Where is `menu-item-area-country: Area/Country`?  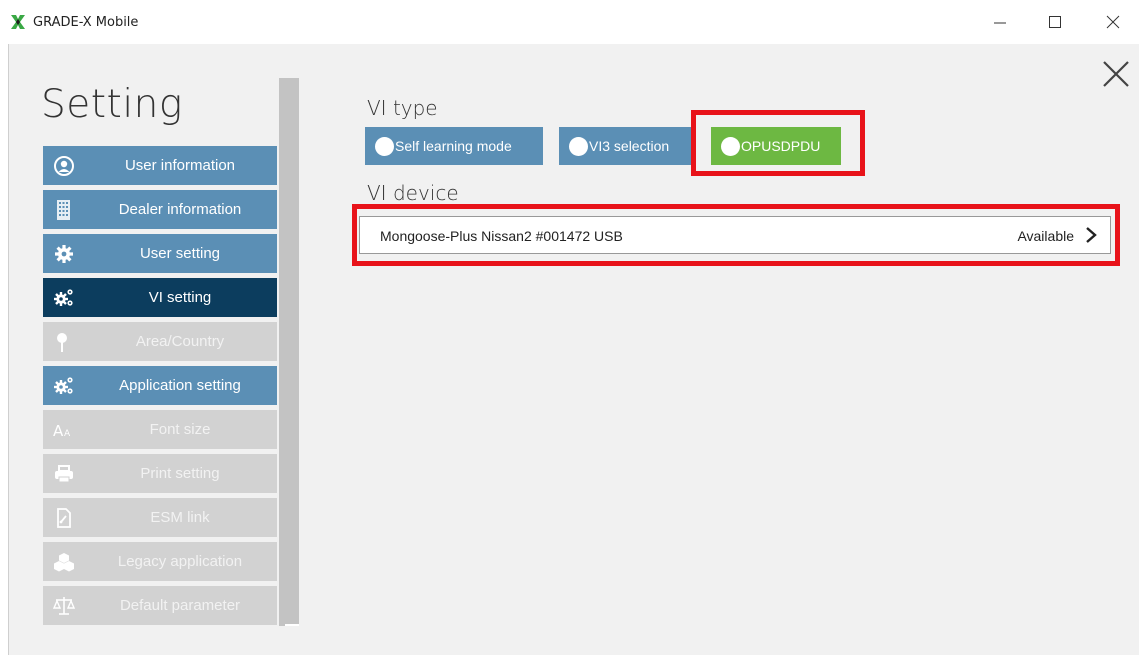
menu-item-area-country: Area/Country is located at coordinates (160, 341).